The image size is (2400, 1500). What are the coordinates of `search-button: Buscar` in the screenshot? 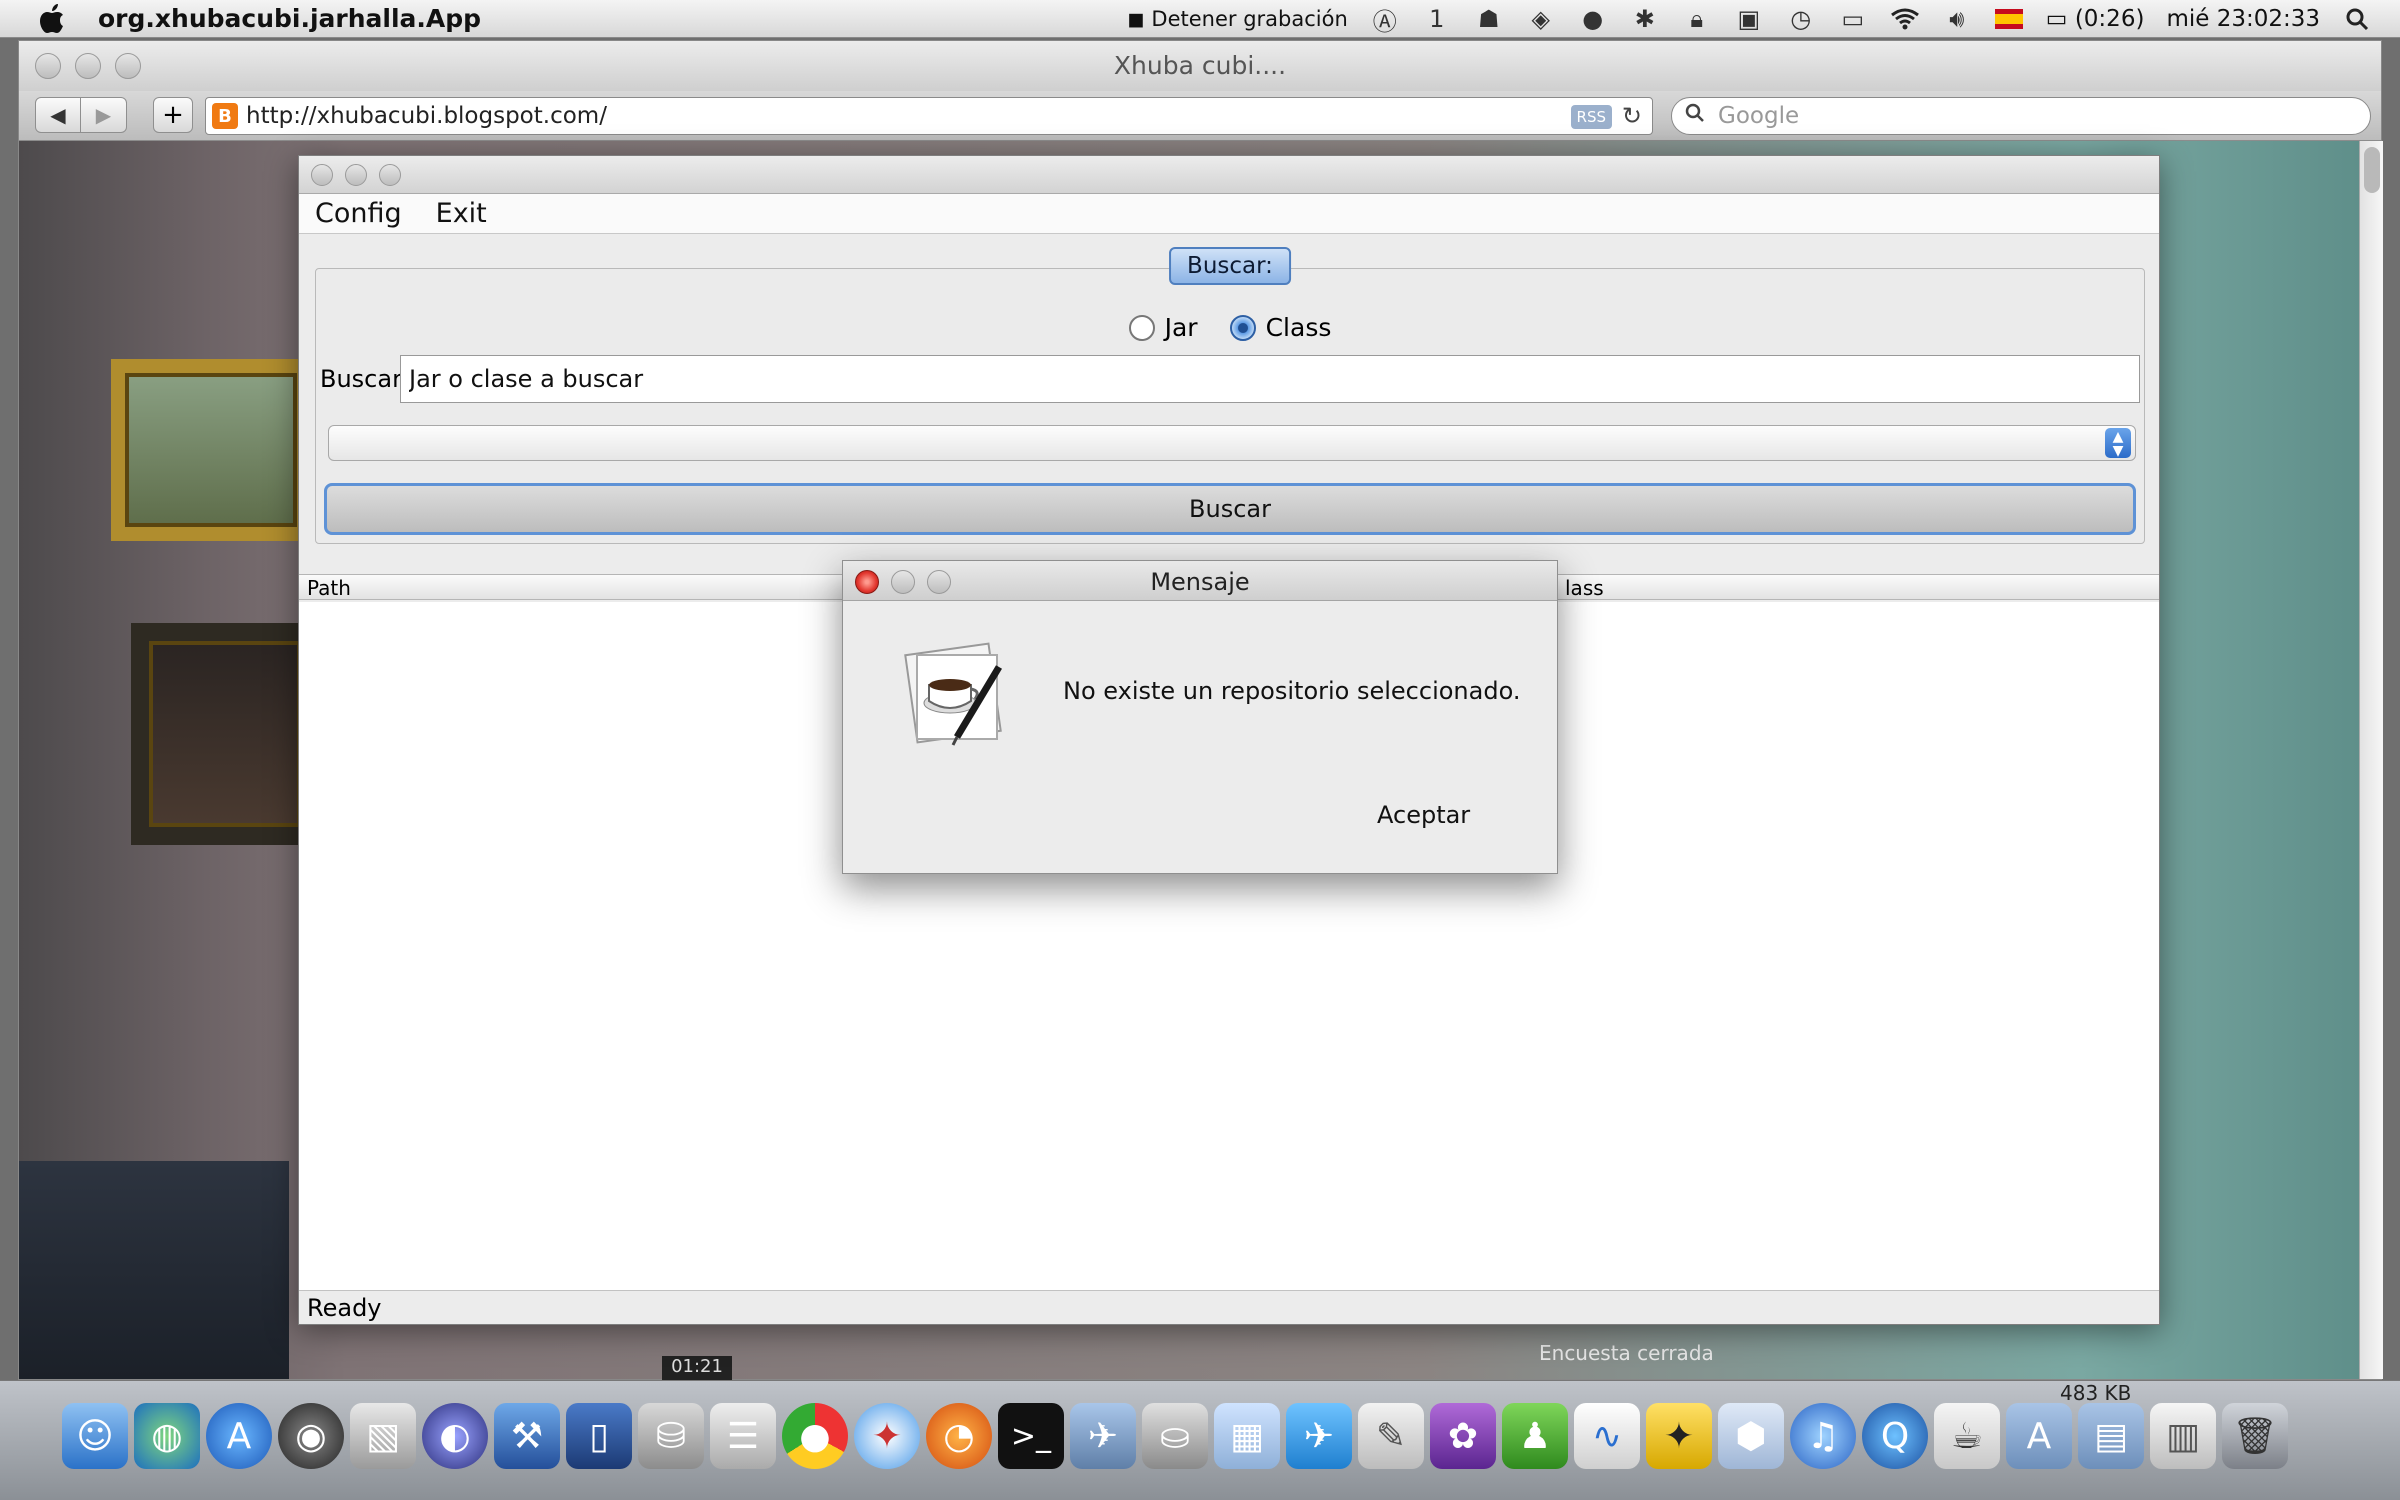 It's located at (1230, 509).